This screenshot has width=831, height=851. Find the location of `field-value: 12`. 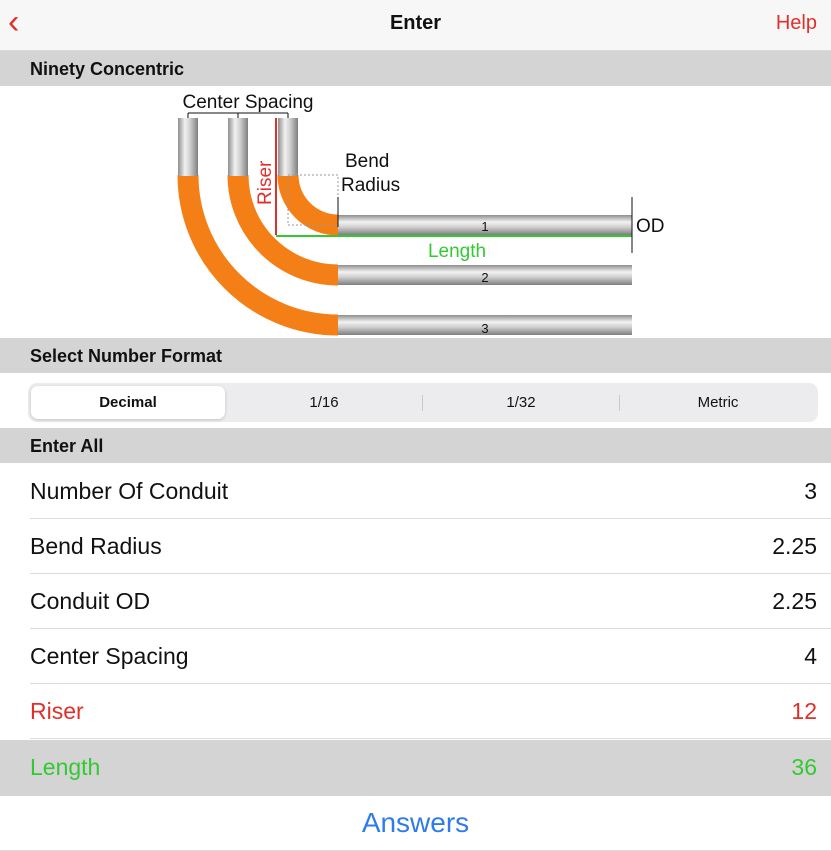

field-value: 12 is located at coordinates (804, 711).